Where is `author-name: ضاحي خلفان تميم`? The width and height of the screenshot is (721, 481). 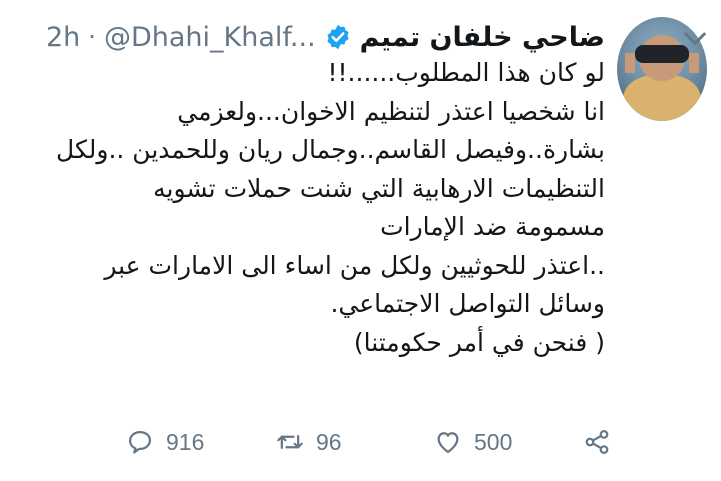
author-name: ضاحي خلفان تميم is located at coordinates (482, 37).